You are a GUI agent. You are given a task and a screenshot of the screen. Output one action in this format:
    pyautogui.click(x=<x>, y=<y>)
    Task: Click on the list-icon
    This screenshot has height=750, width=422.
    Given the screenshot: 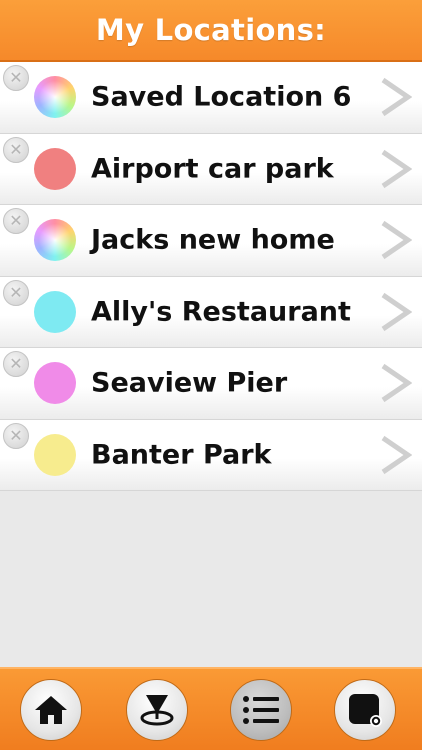 What is the action you would take?
    pyautogui.click(x=261, y=710)
    